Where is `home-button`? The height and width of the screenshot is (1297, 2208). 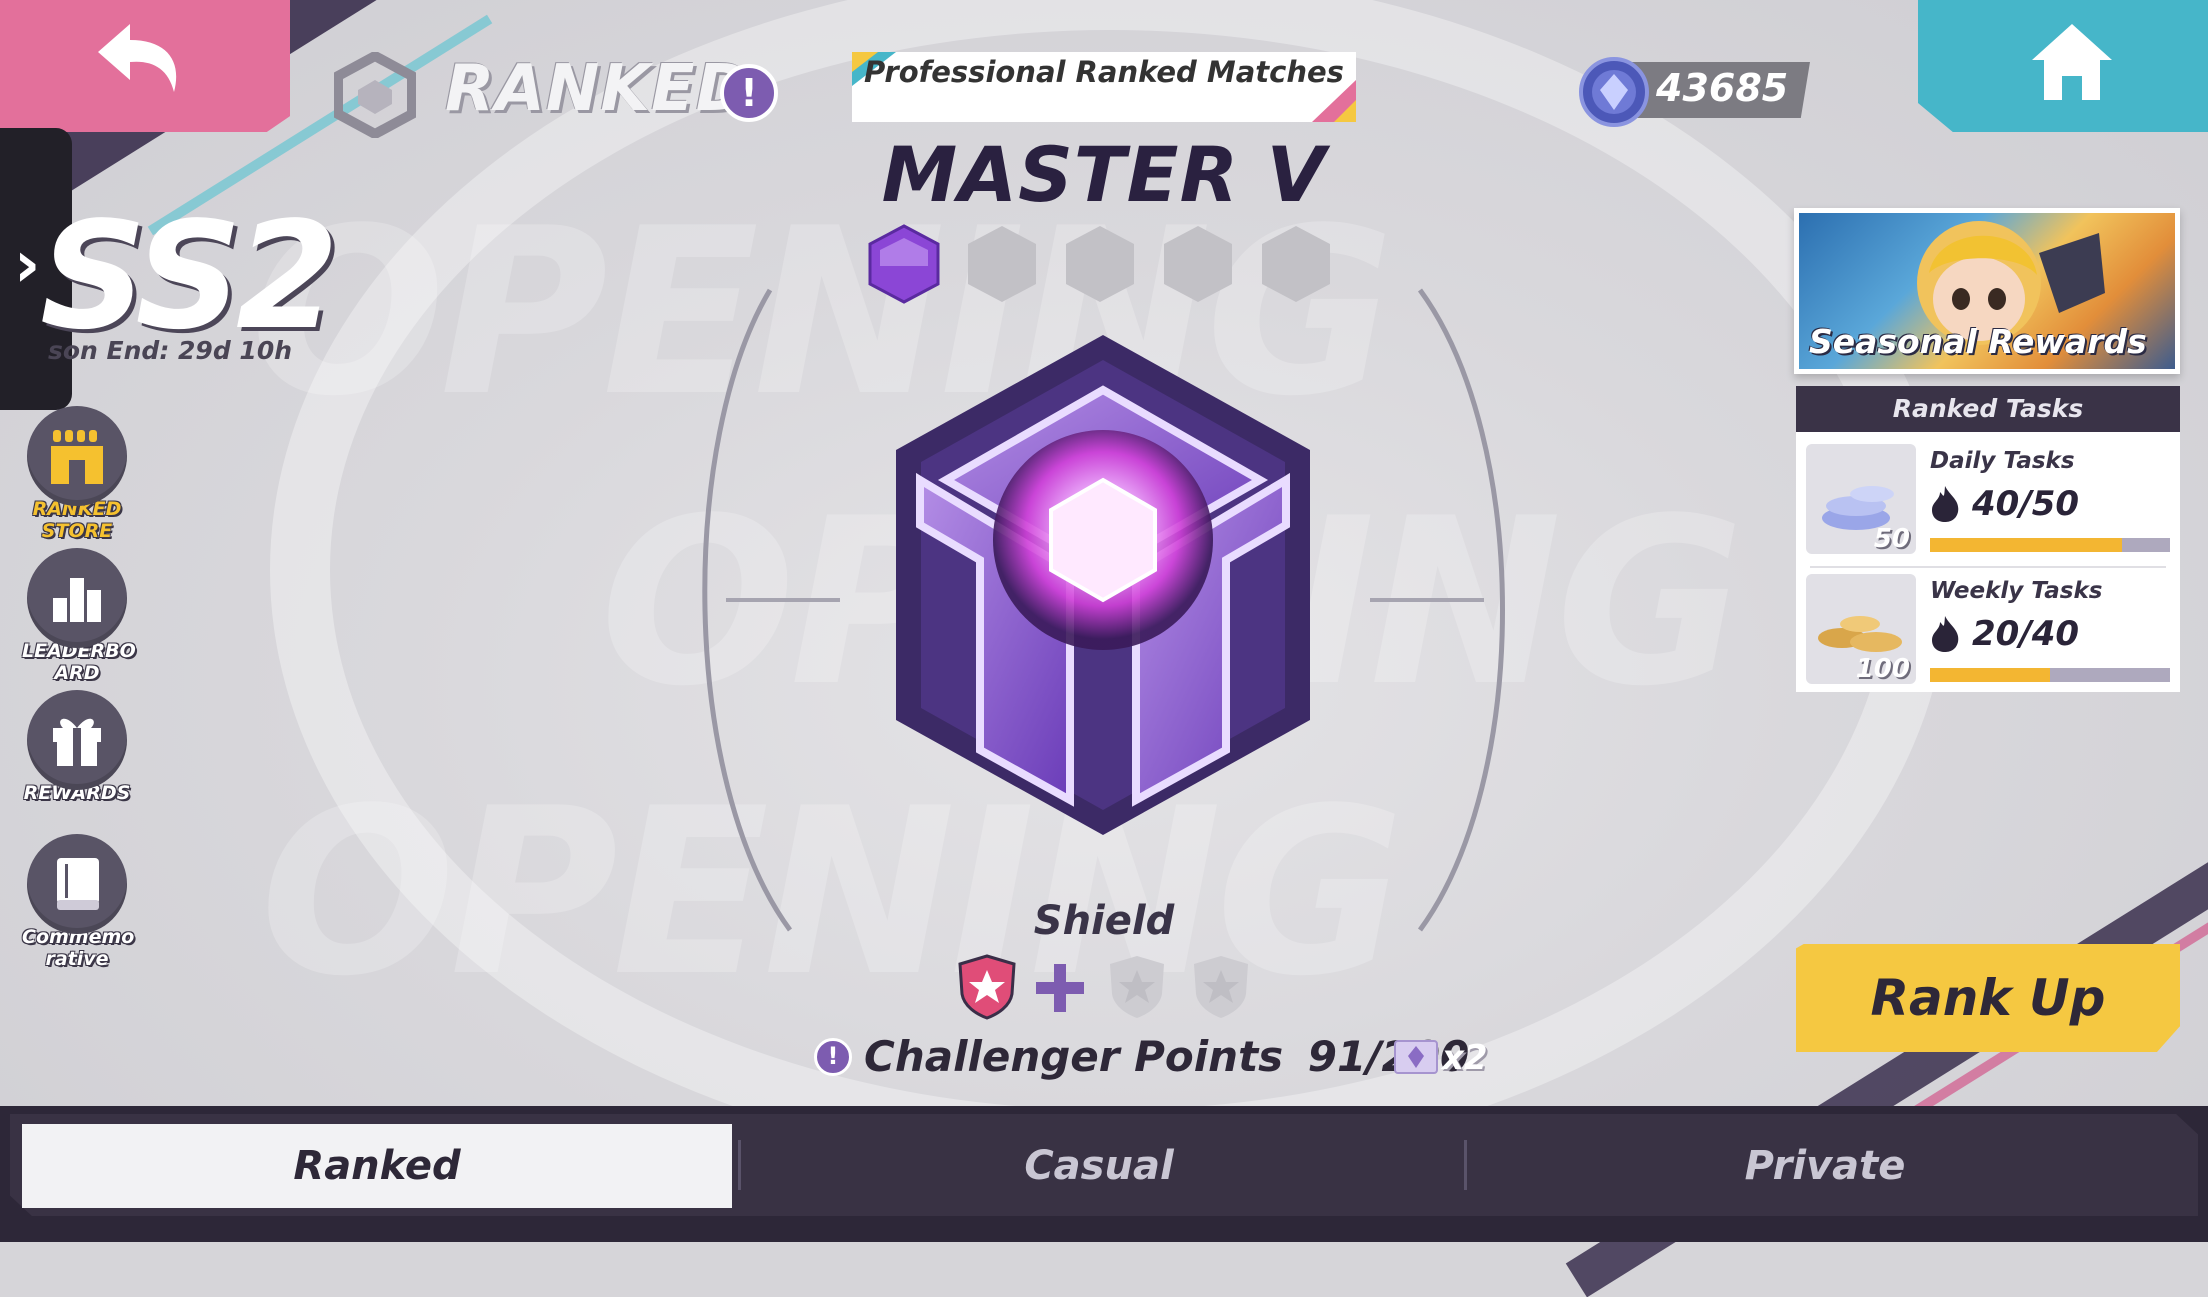 home-button is located at coordinates (2063, 66).